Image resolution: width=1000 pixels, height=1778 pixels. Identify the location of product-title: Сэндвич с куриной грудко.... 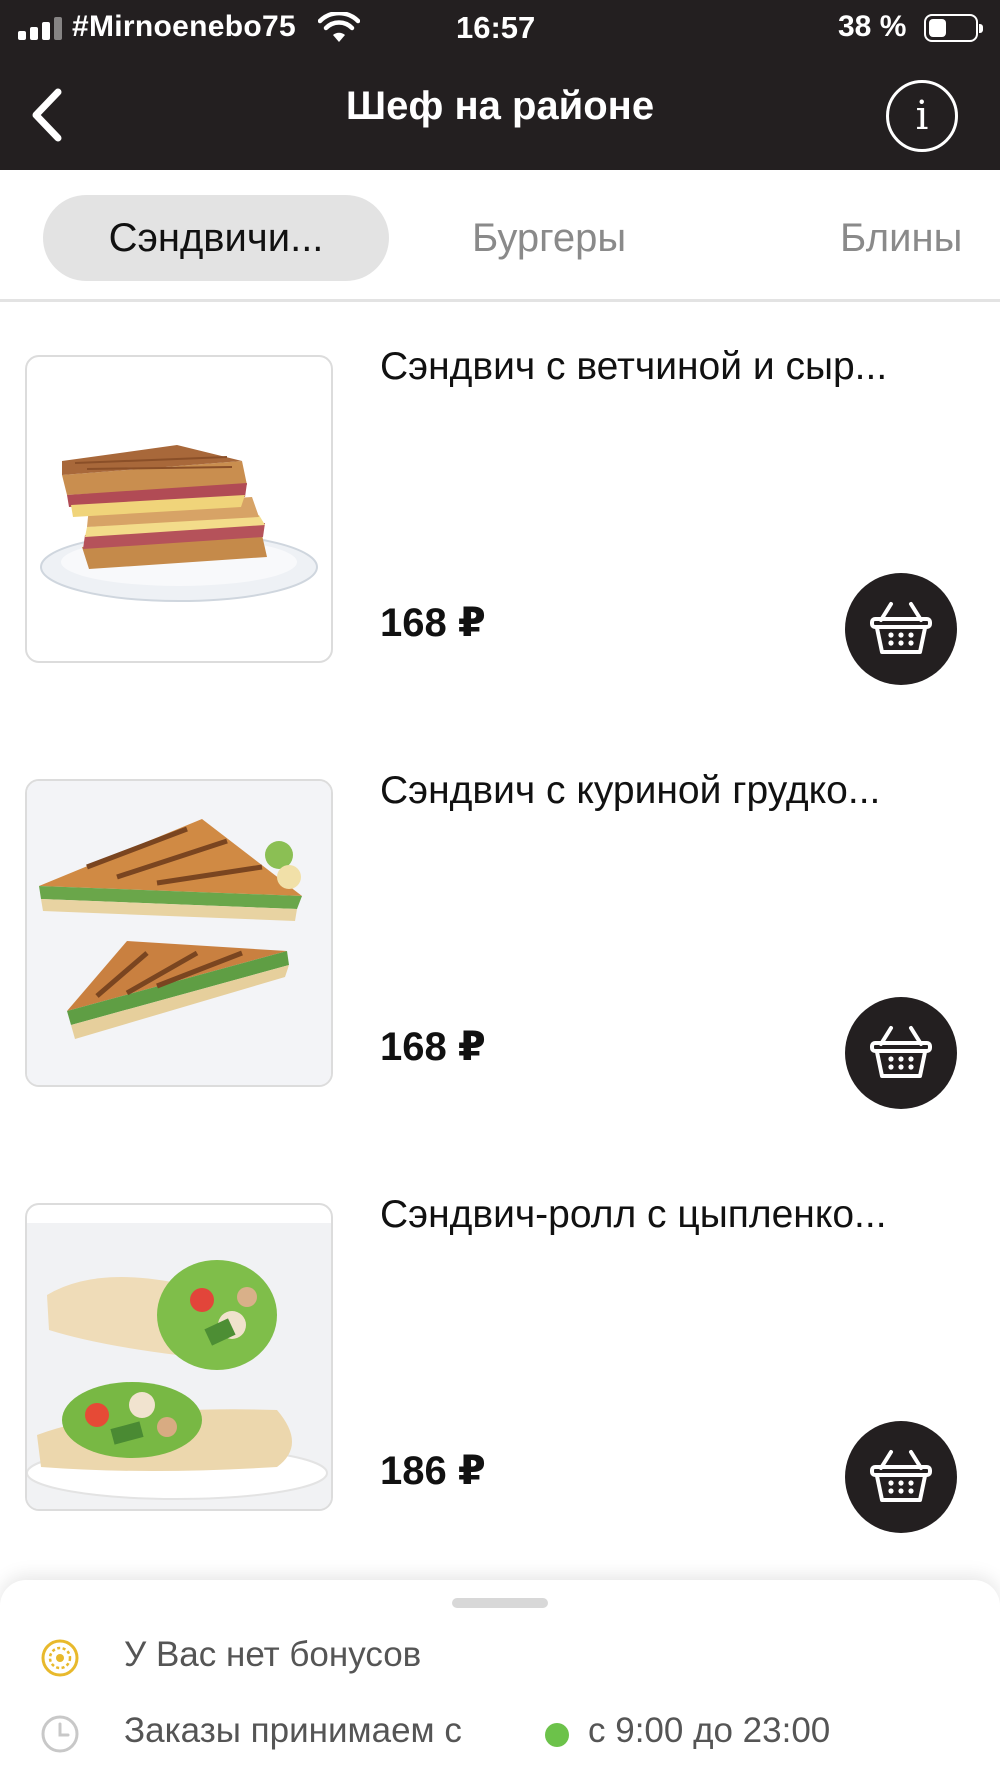
(675, 791).